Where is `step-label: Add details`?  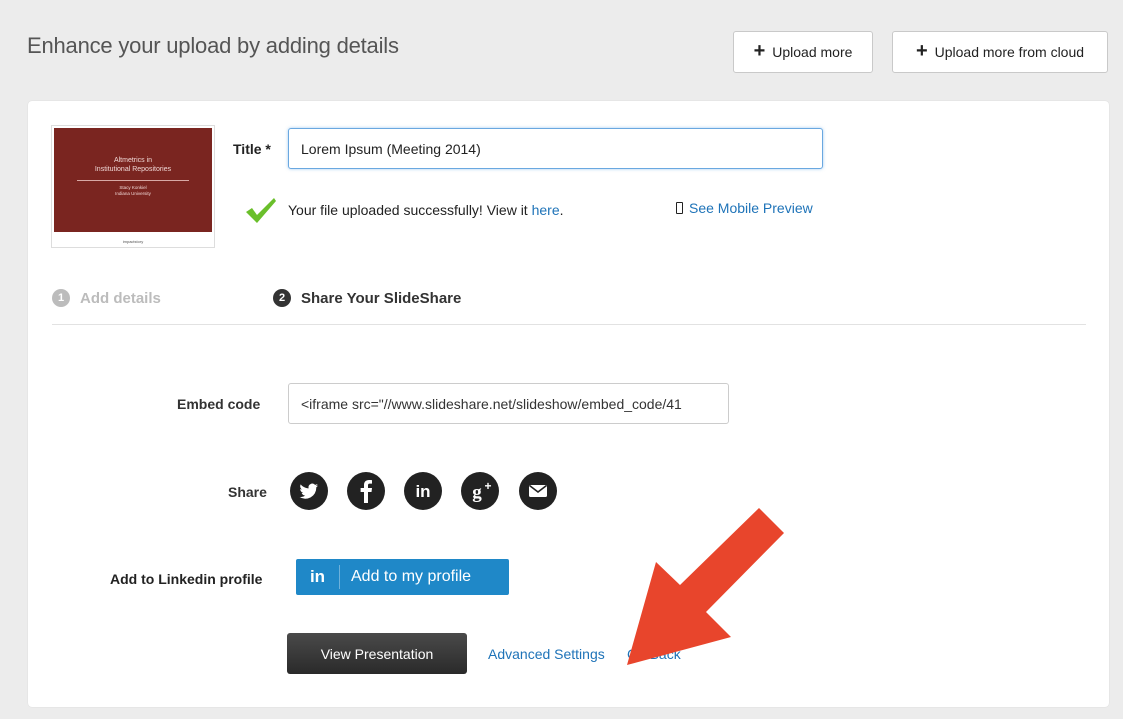 step-label: Add details is located at coordinates (120, 298).